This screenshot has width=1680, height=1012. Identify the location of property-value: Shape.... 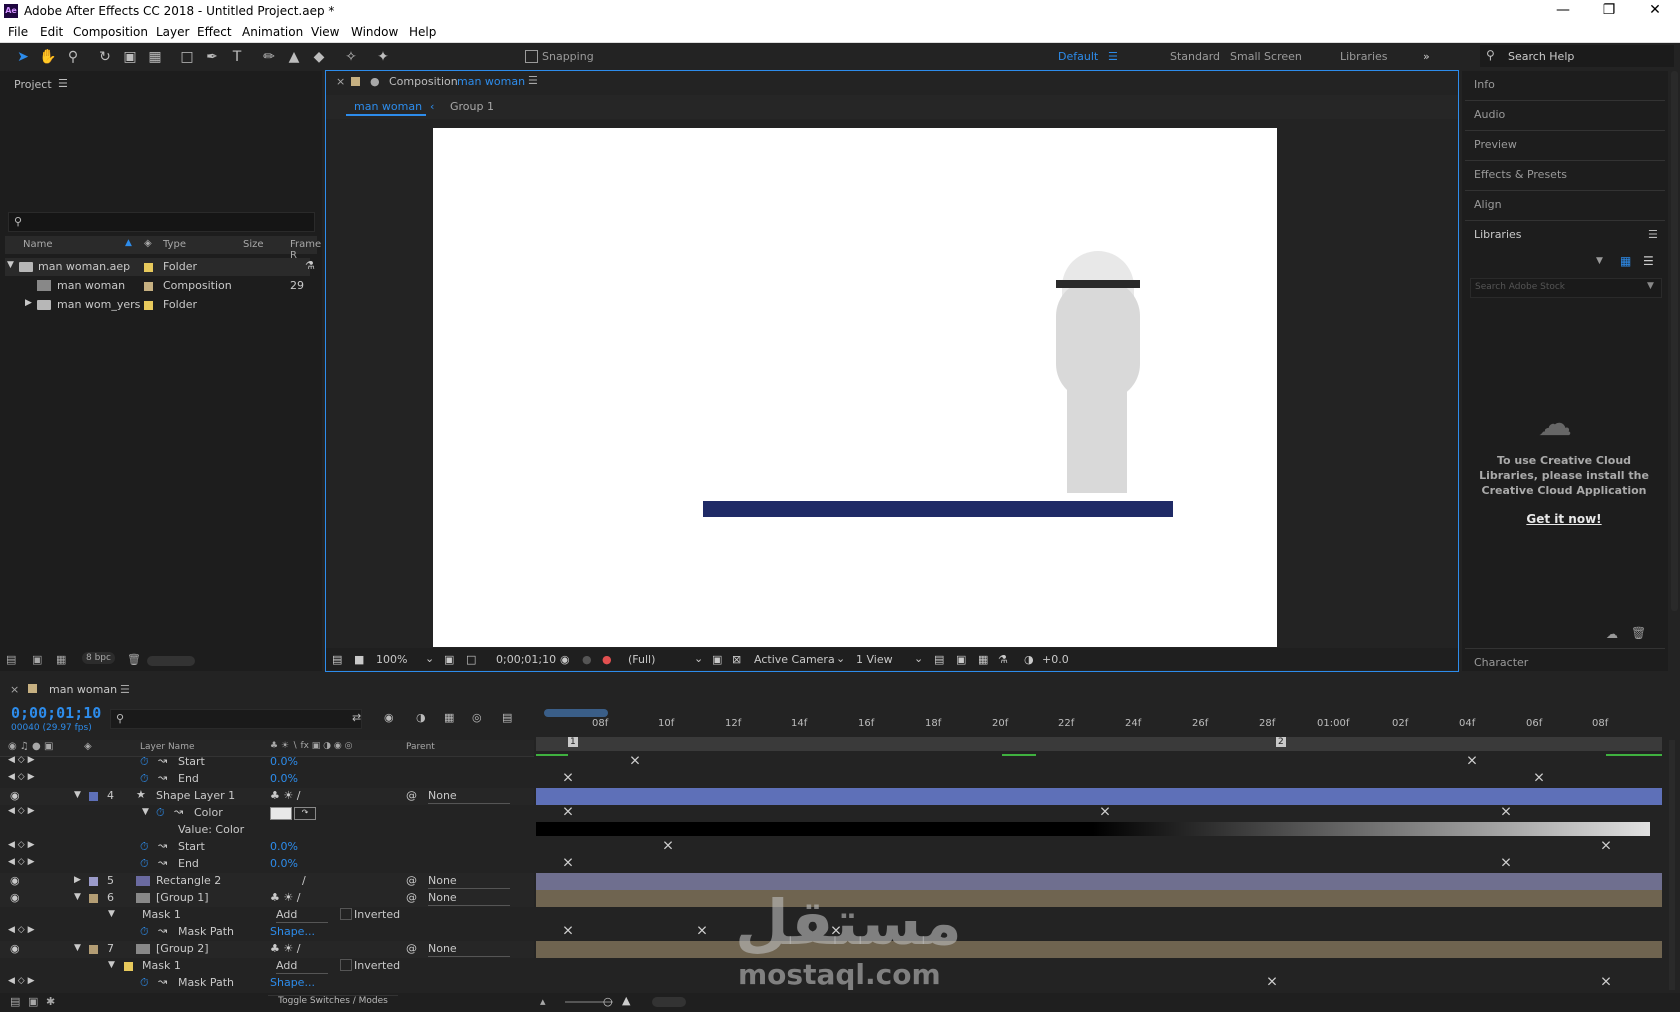
(292, 931).